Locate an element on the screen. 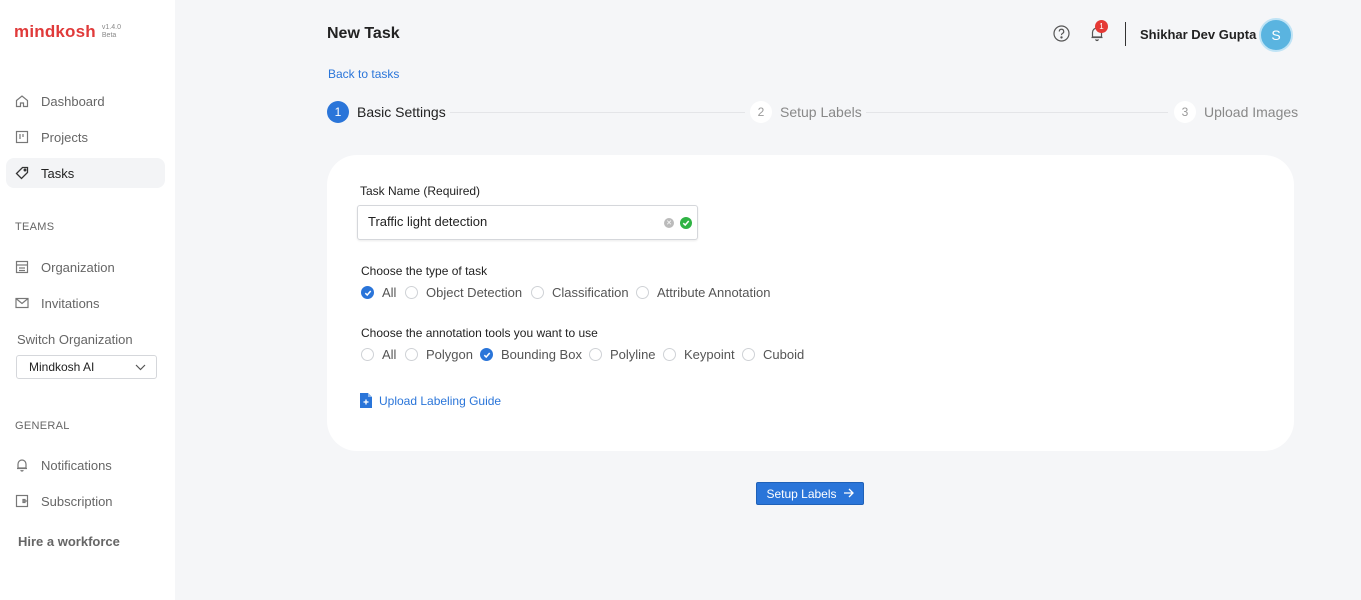  back-to-tasks-link: Back to tasks is located at coordinates (363, 74).